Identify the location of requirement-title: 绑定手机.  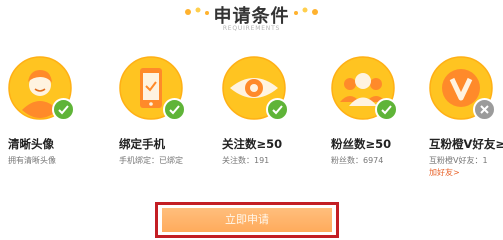
(142, 144).